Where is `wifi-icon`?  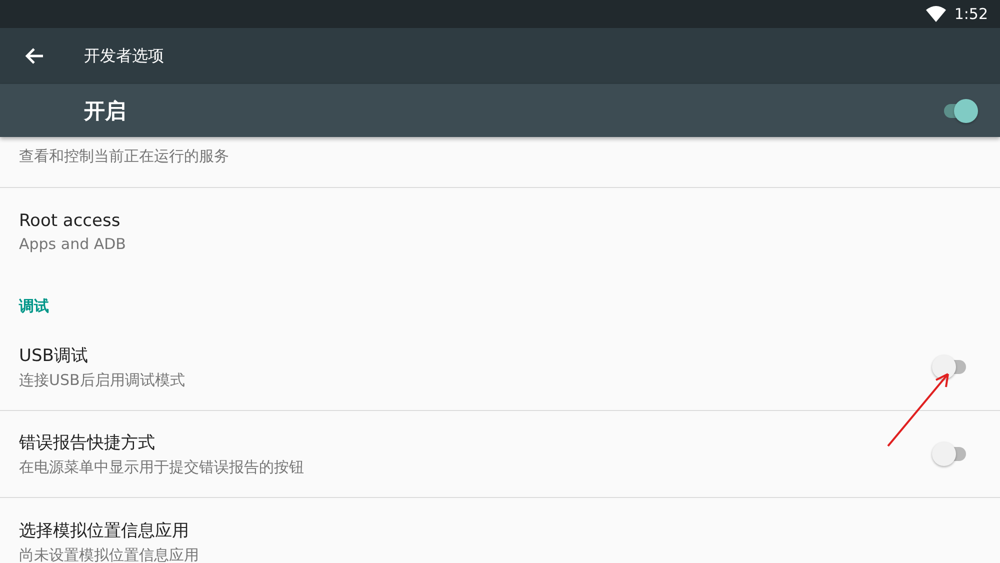
wifi-icon is located at coordinates (936, 14).